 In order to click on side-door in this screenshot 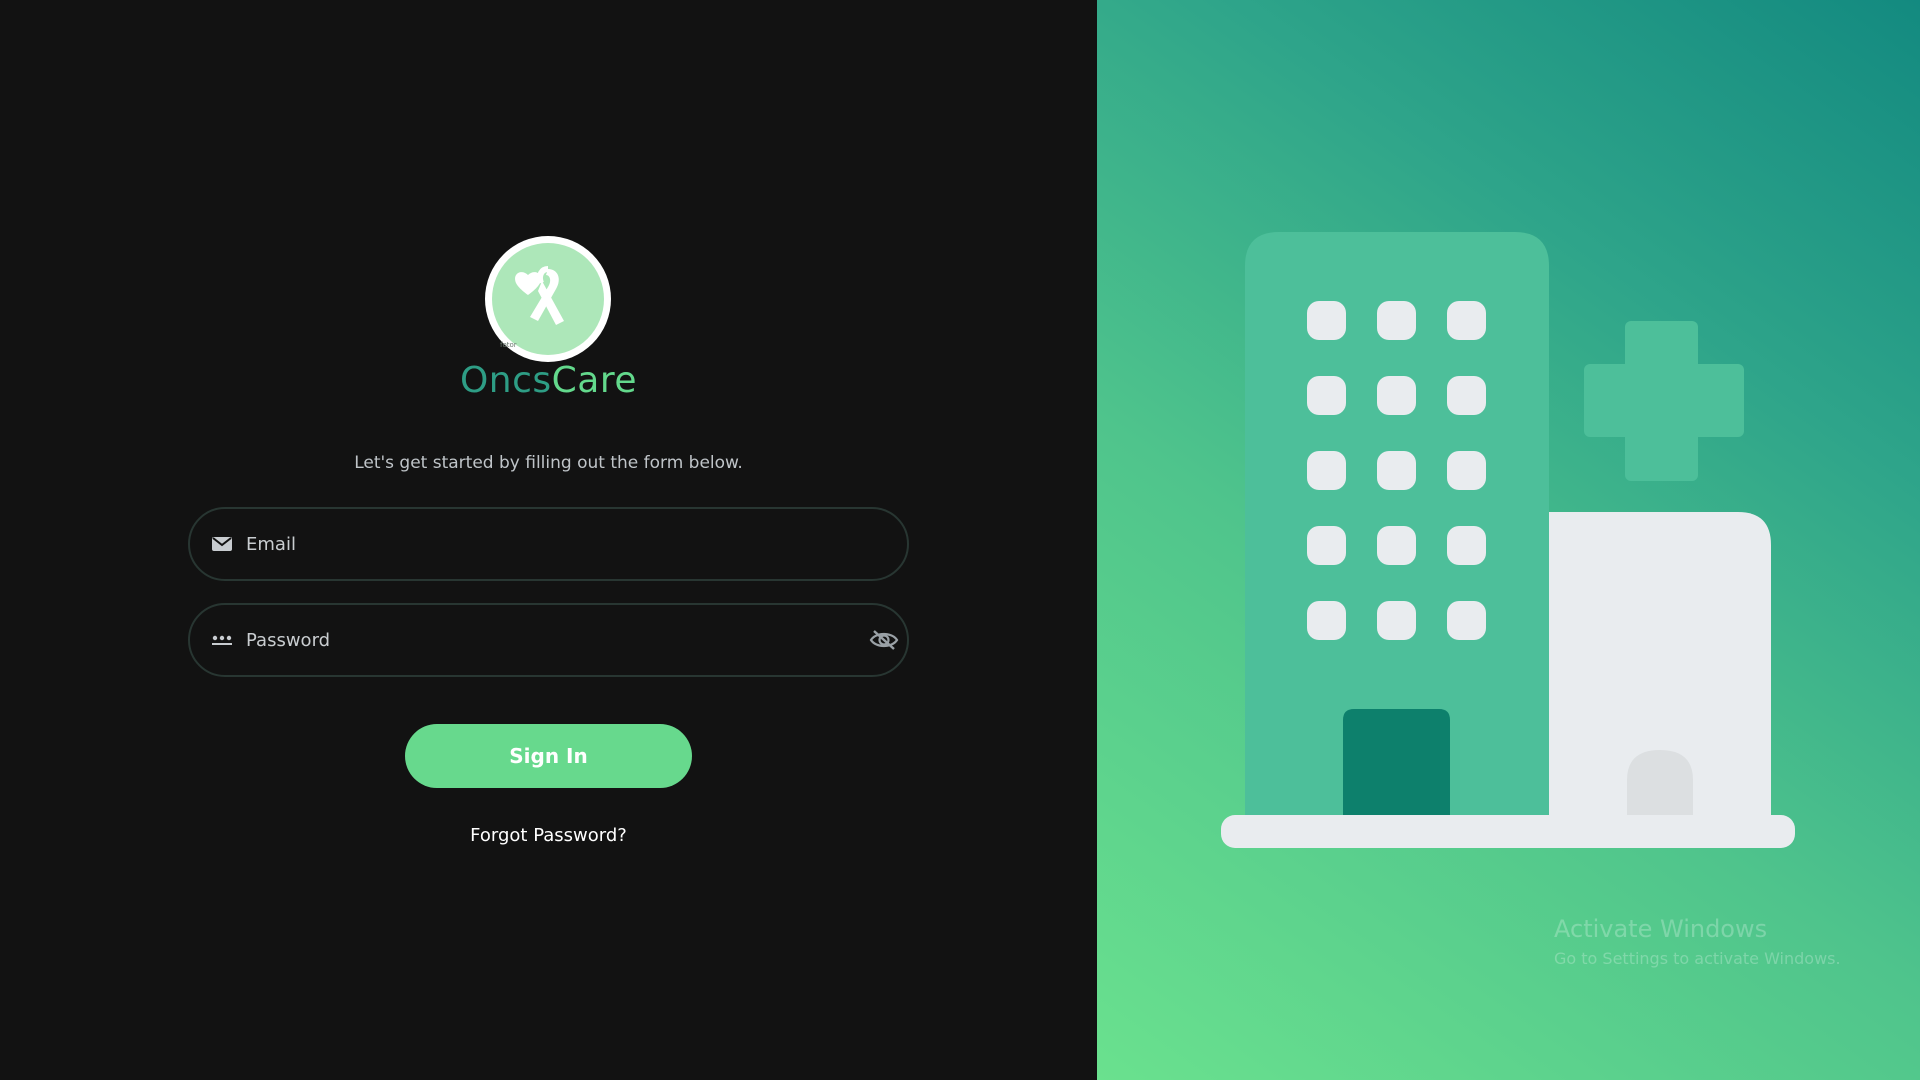, I will do `click(1660, 785)`.